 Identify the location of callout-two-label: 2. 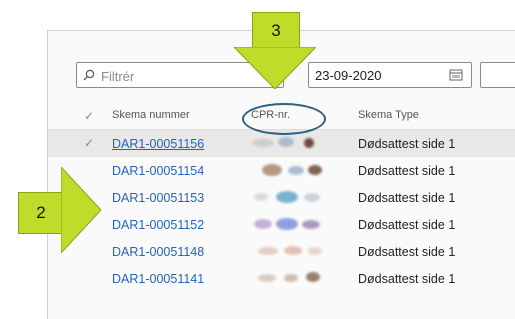
(41, 212).